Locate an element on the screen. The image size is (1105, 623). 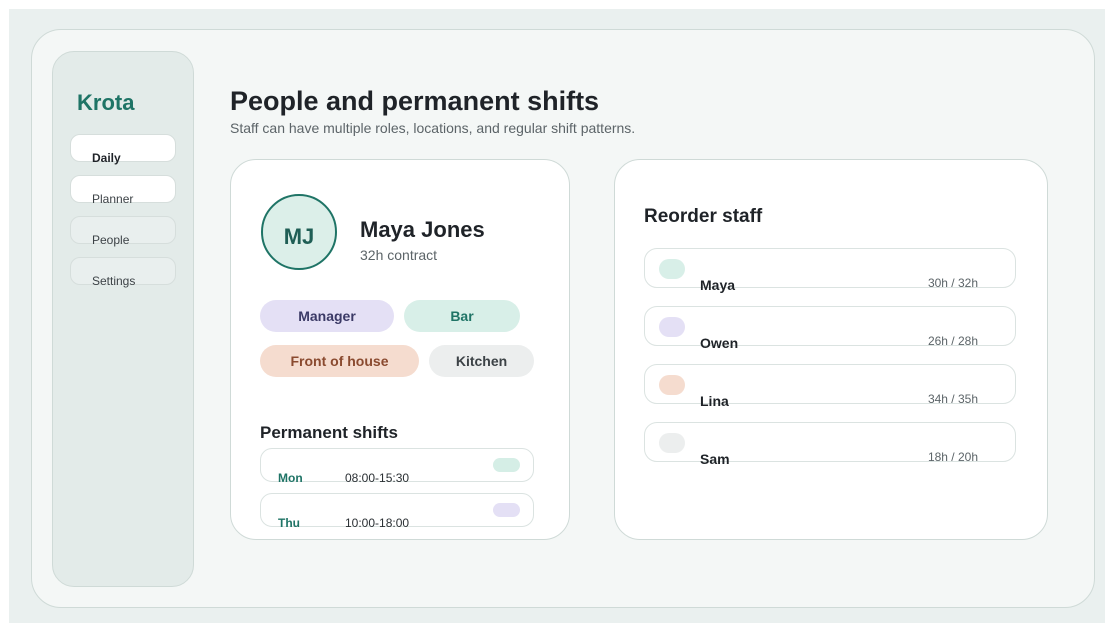
sidebar-item-label: People is located at coordinates (111, 240).